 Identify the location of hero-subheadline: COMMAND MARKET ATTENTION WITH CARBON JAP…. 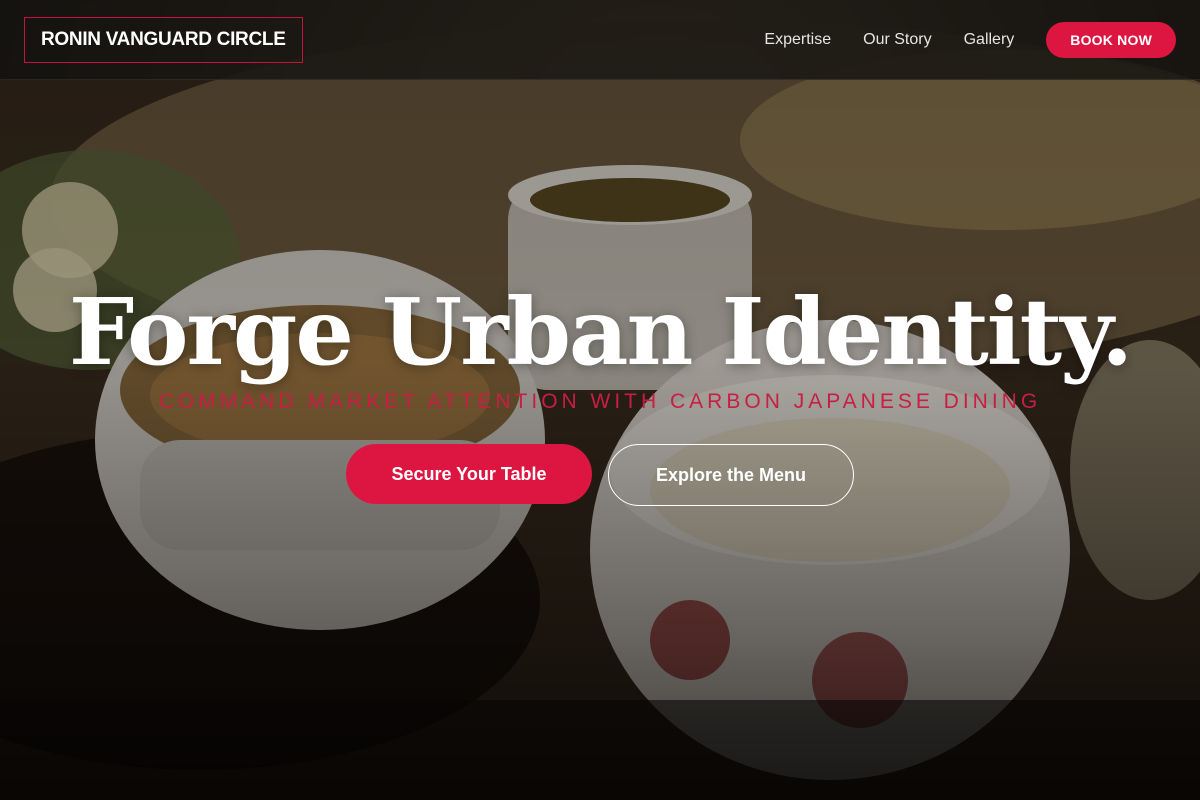
(600, 401).